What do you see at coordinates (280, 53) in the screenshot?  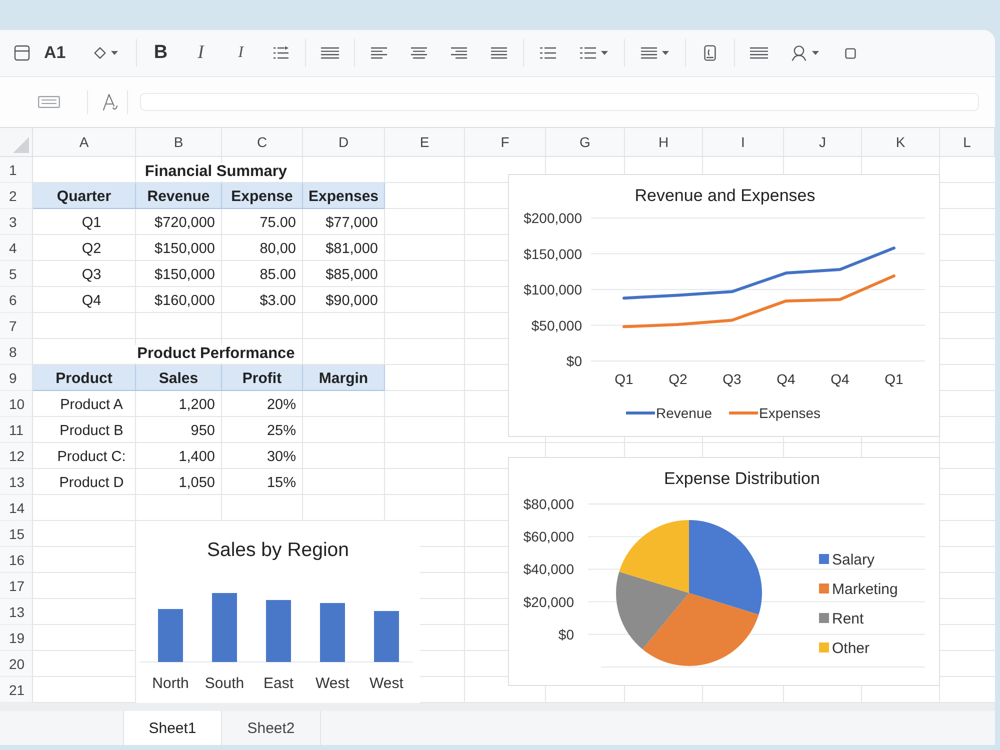 I see `indent-list-icon` at bounding box center [280, 53].